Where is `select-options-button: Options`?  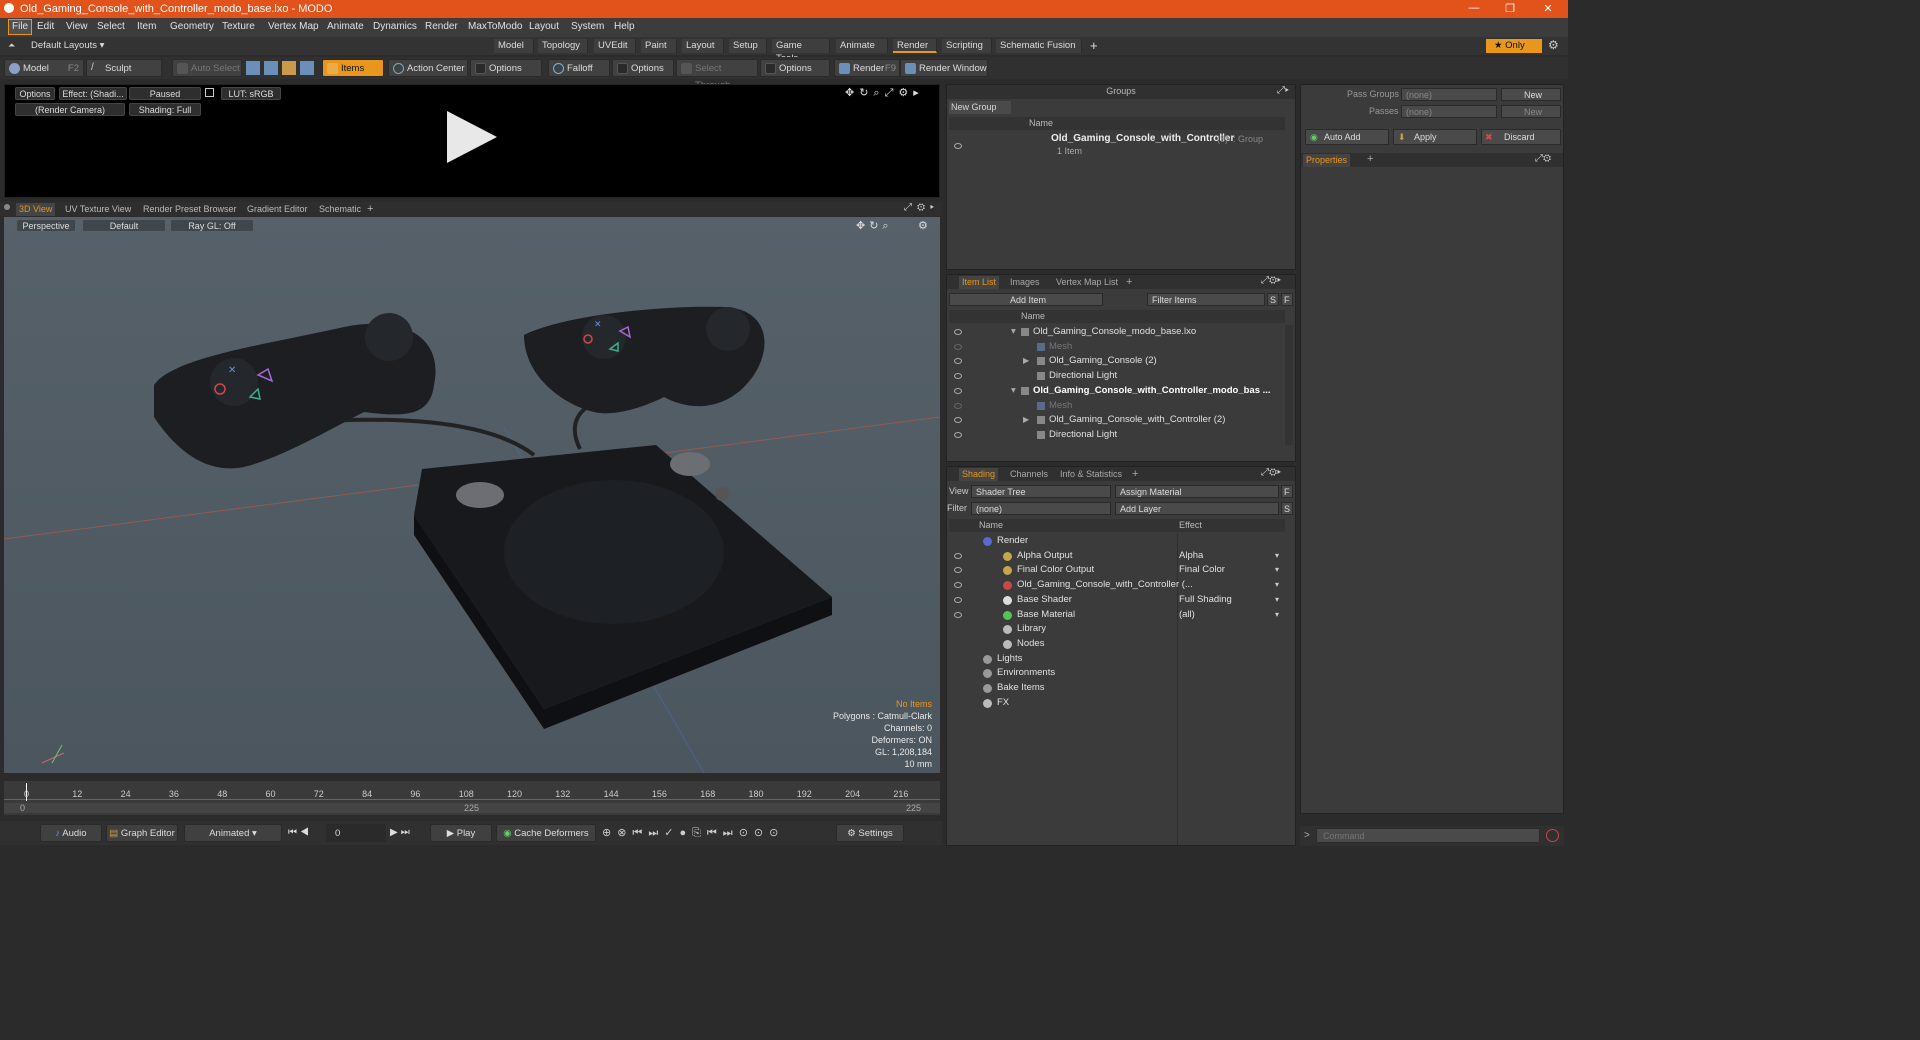 select-options-button: Options is located at coordinates (795, 68).